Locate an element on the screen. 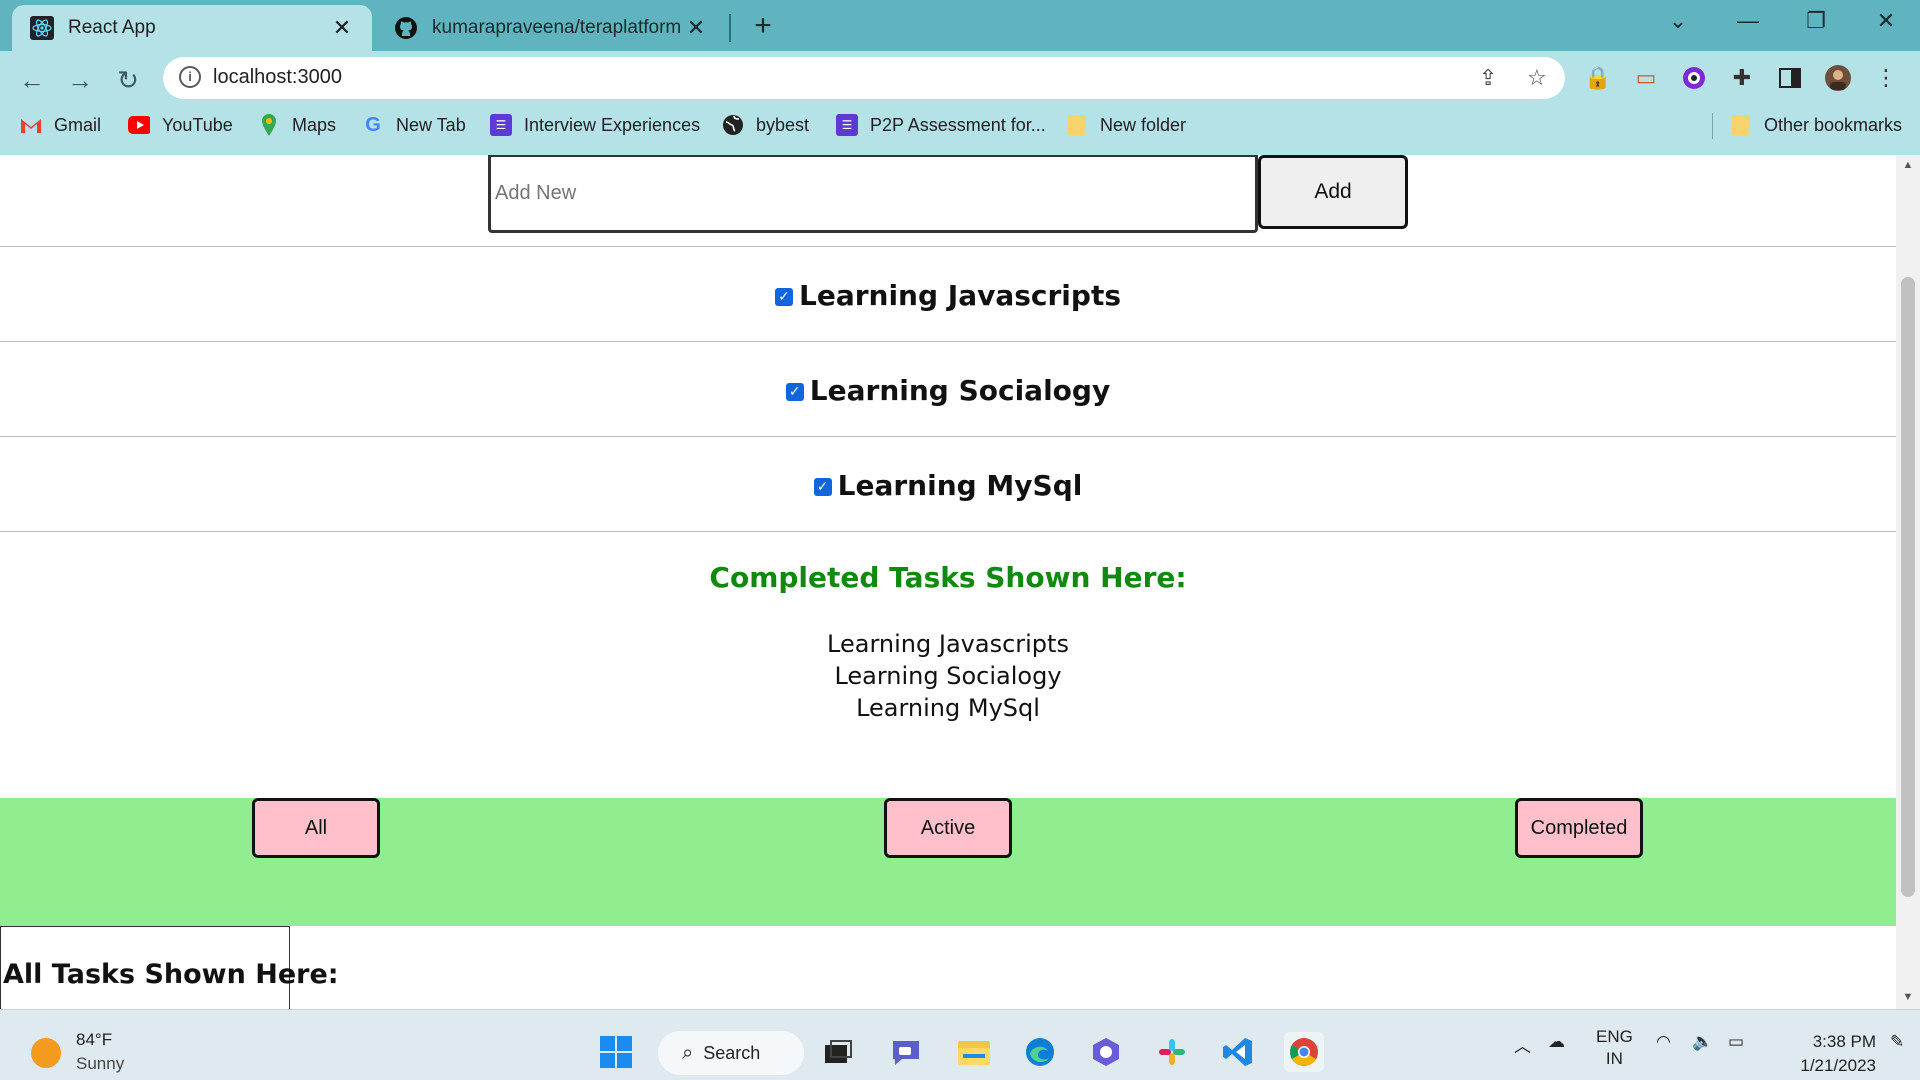 The image size is (1920, 1080). menu-kebab-icon: ⋮ is located at coordinates (1886, 78).